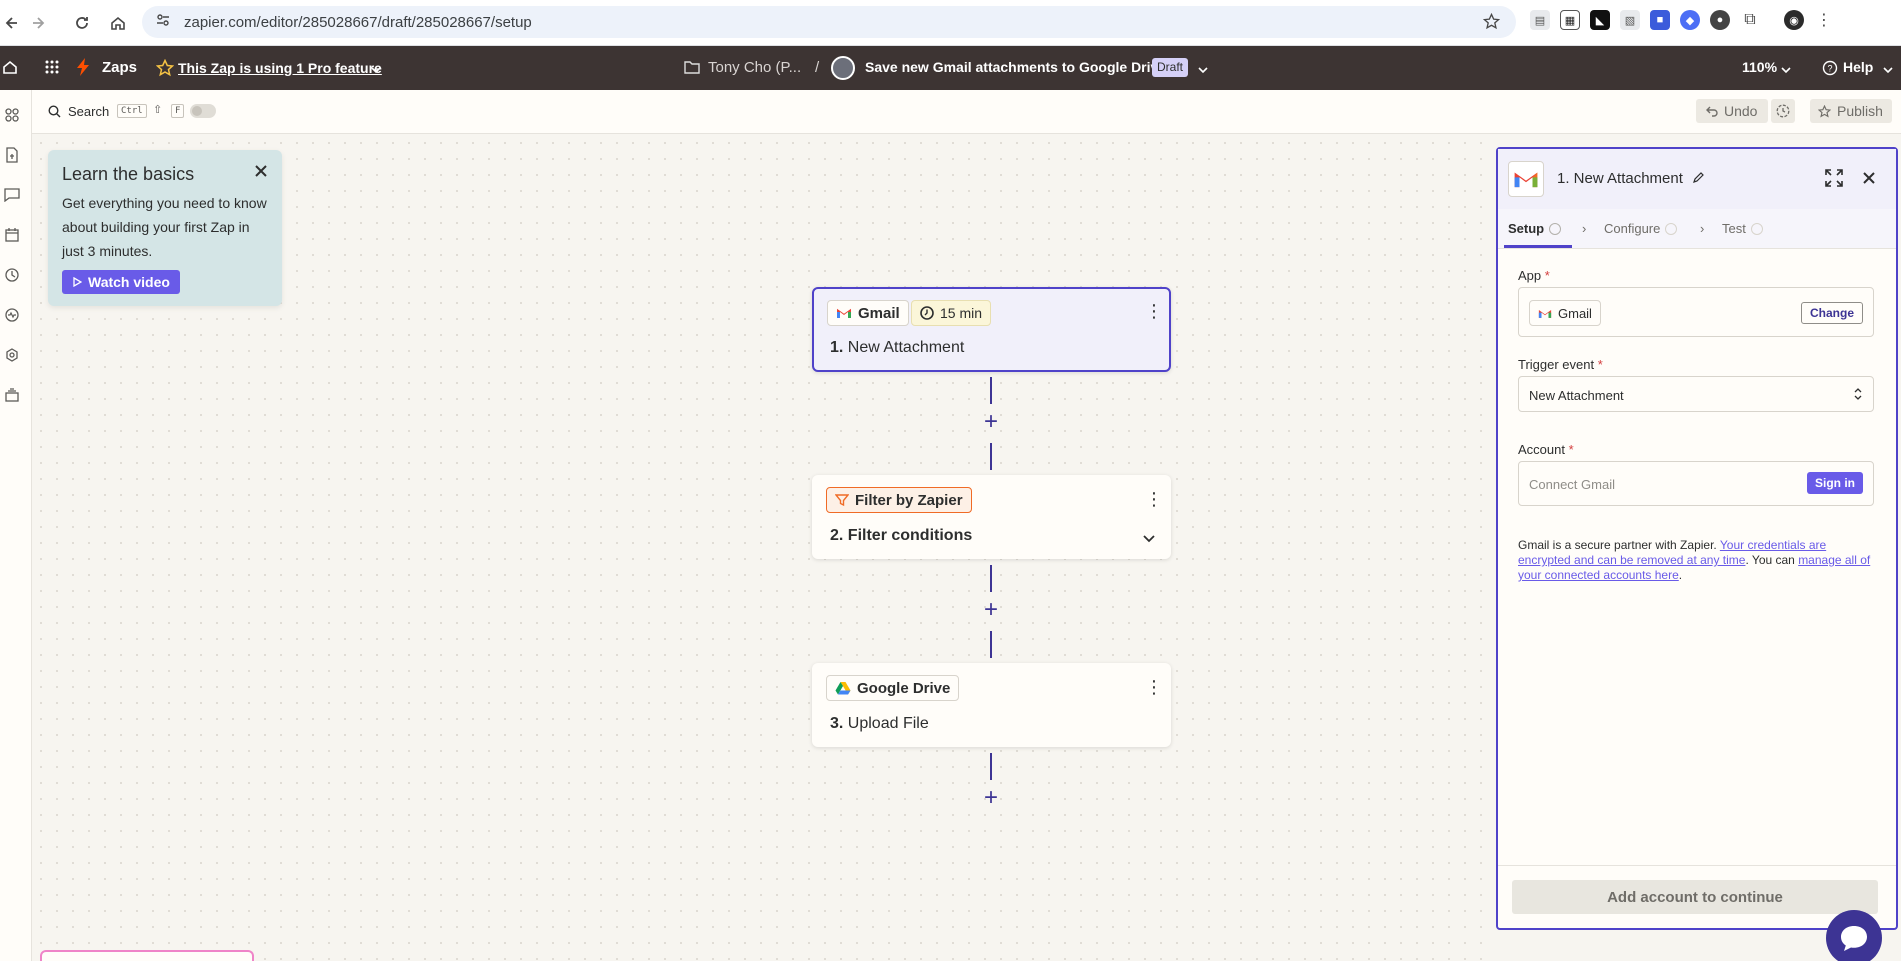  I want to click on extension-icon: ●, so click(1720, 20).